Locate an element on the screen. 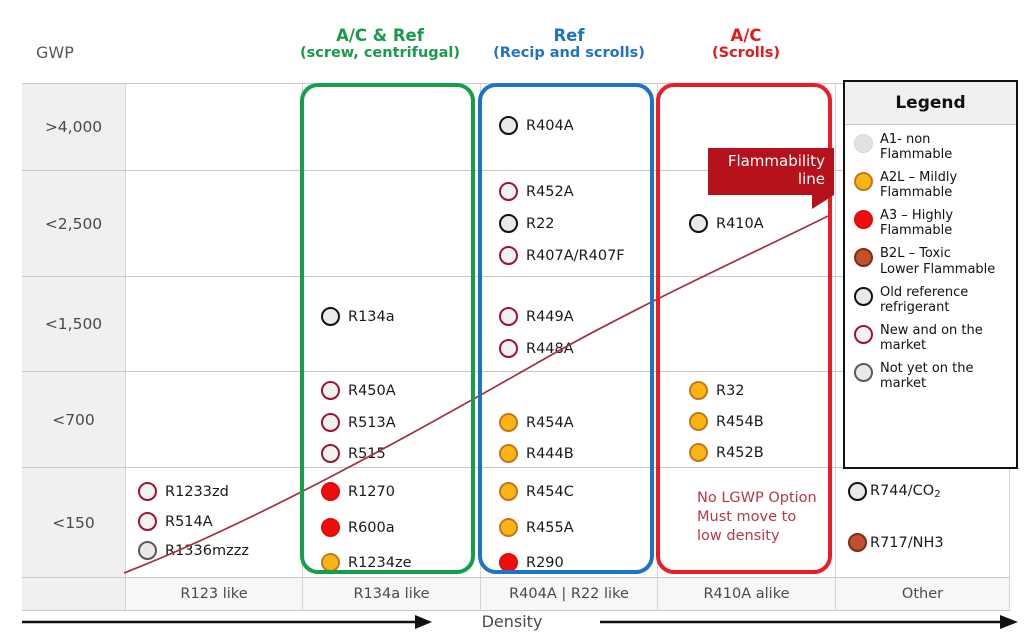 The width and height of the screenshot is (1024, 633). legend-label: New and on the market is located at coordinates (931, 337).